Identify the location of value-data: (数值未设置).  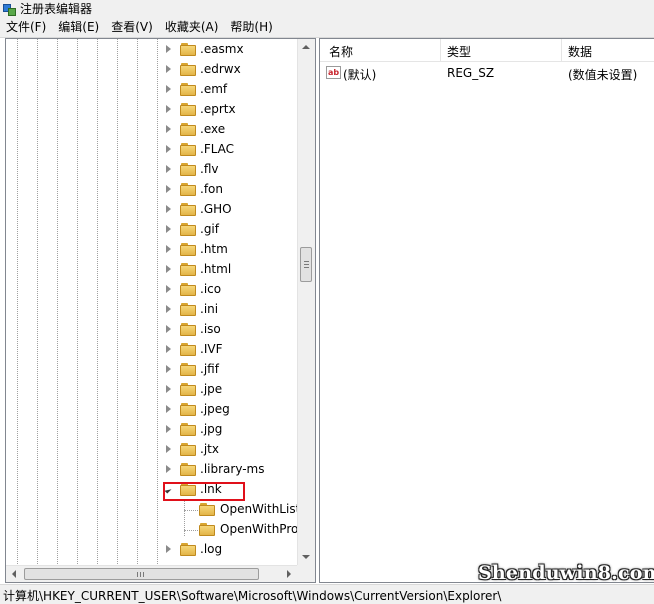
(603, 75).